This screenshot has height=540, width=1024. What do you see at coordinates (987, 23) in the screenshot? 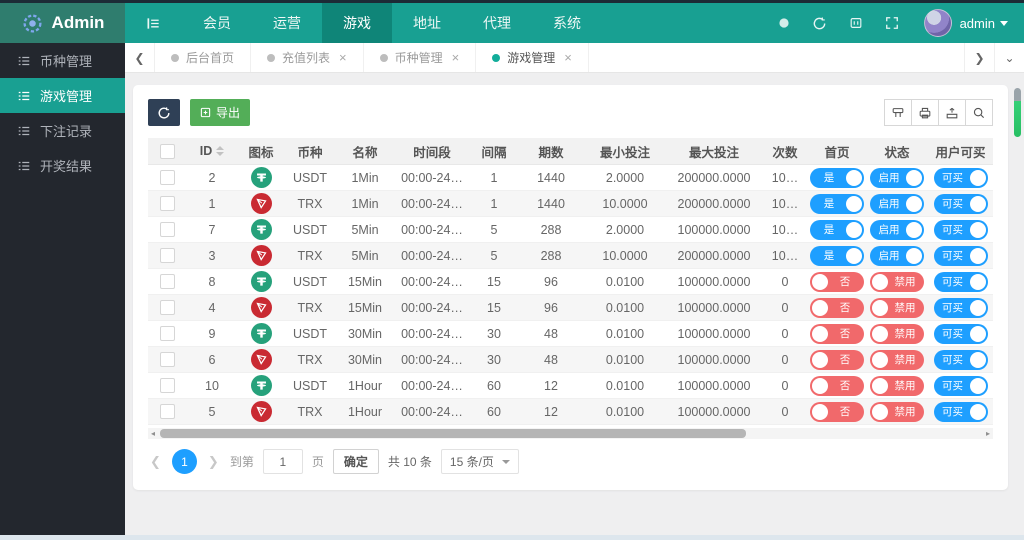
I see `user-menu: admin` at bounding box center [987, 23].